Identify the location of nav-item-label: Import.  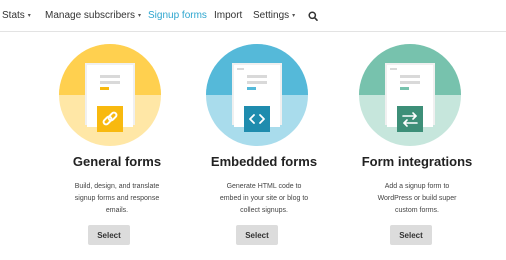
(228, 15).